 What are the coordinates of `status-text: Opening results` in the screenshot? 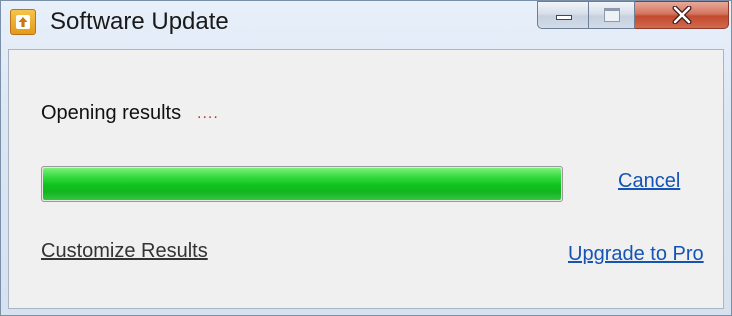 It's located at (111, 113).